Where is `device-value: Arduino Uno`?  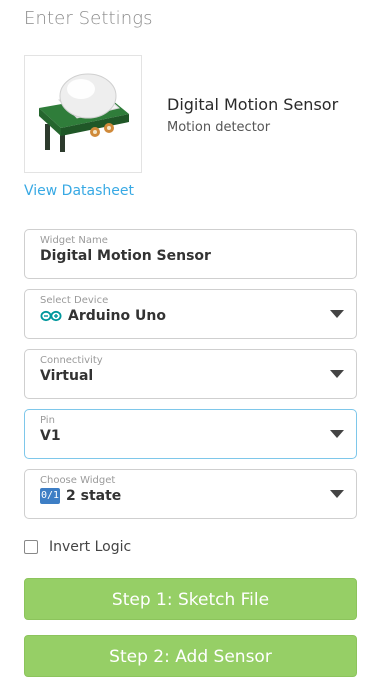 device-value: Arduino Uno is located at coordinates (117, 316).